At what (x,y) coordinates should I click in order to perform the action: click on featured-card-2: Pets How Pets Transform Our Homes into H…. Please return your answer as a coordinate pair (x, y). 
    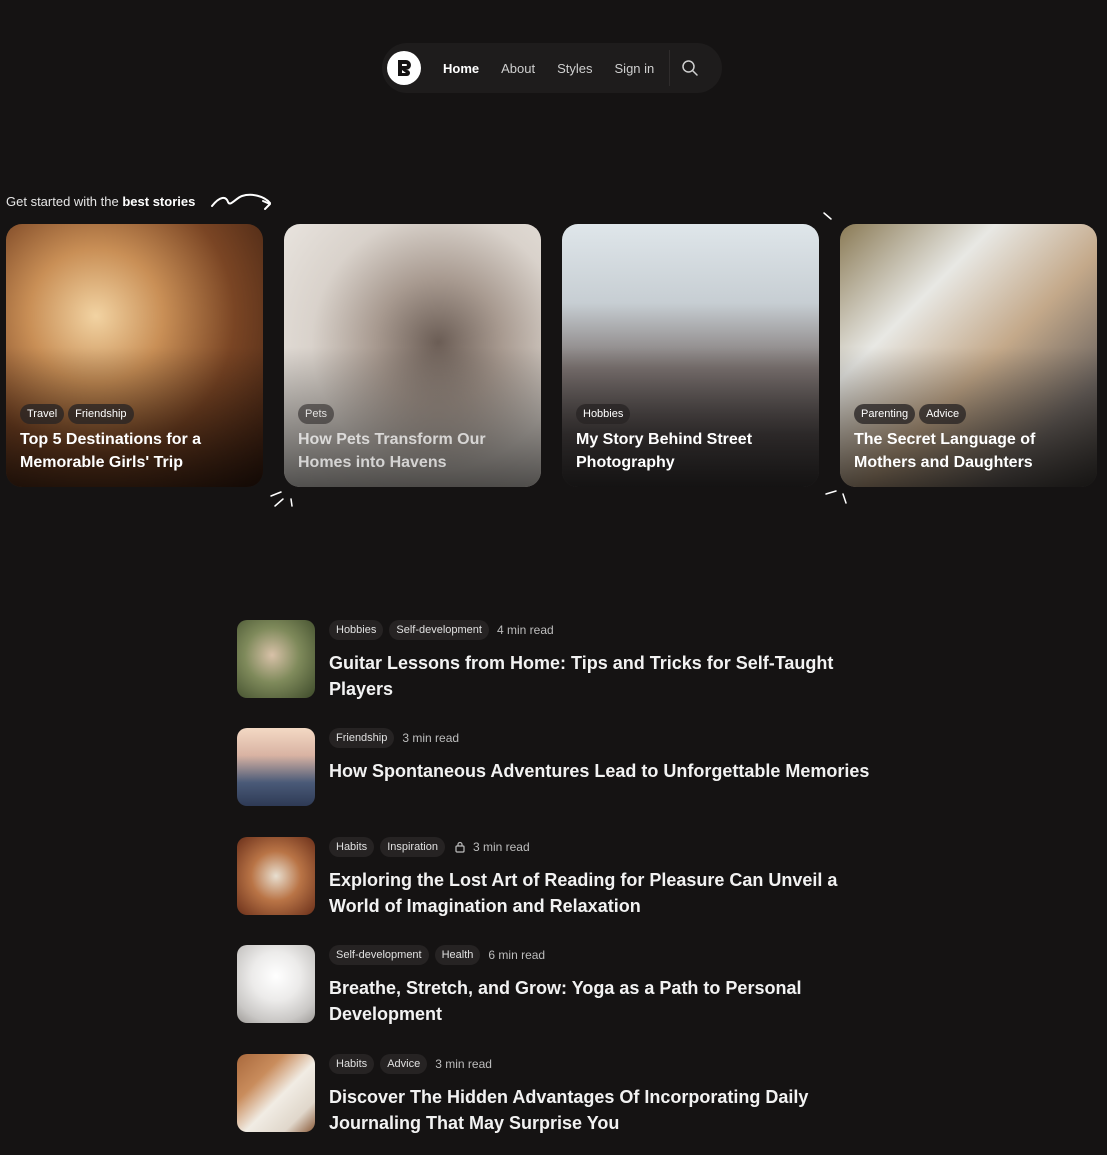
    Looking at the image, I should click on (412, 355).